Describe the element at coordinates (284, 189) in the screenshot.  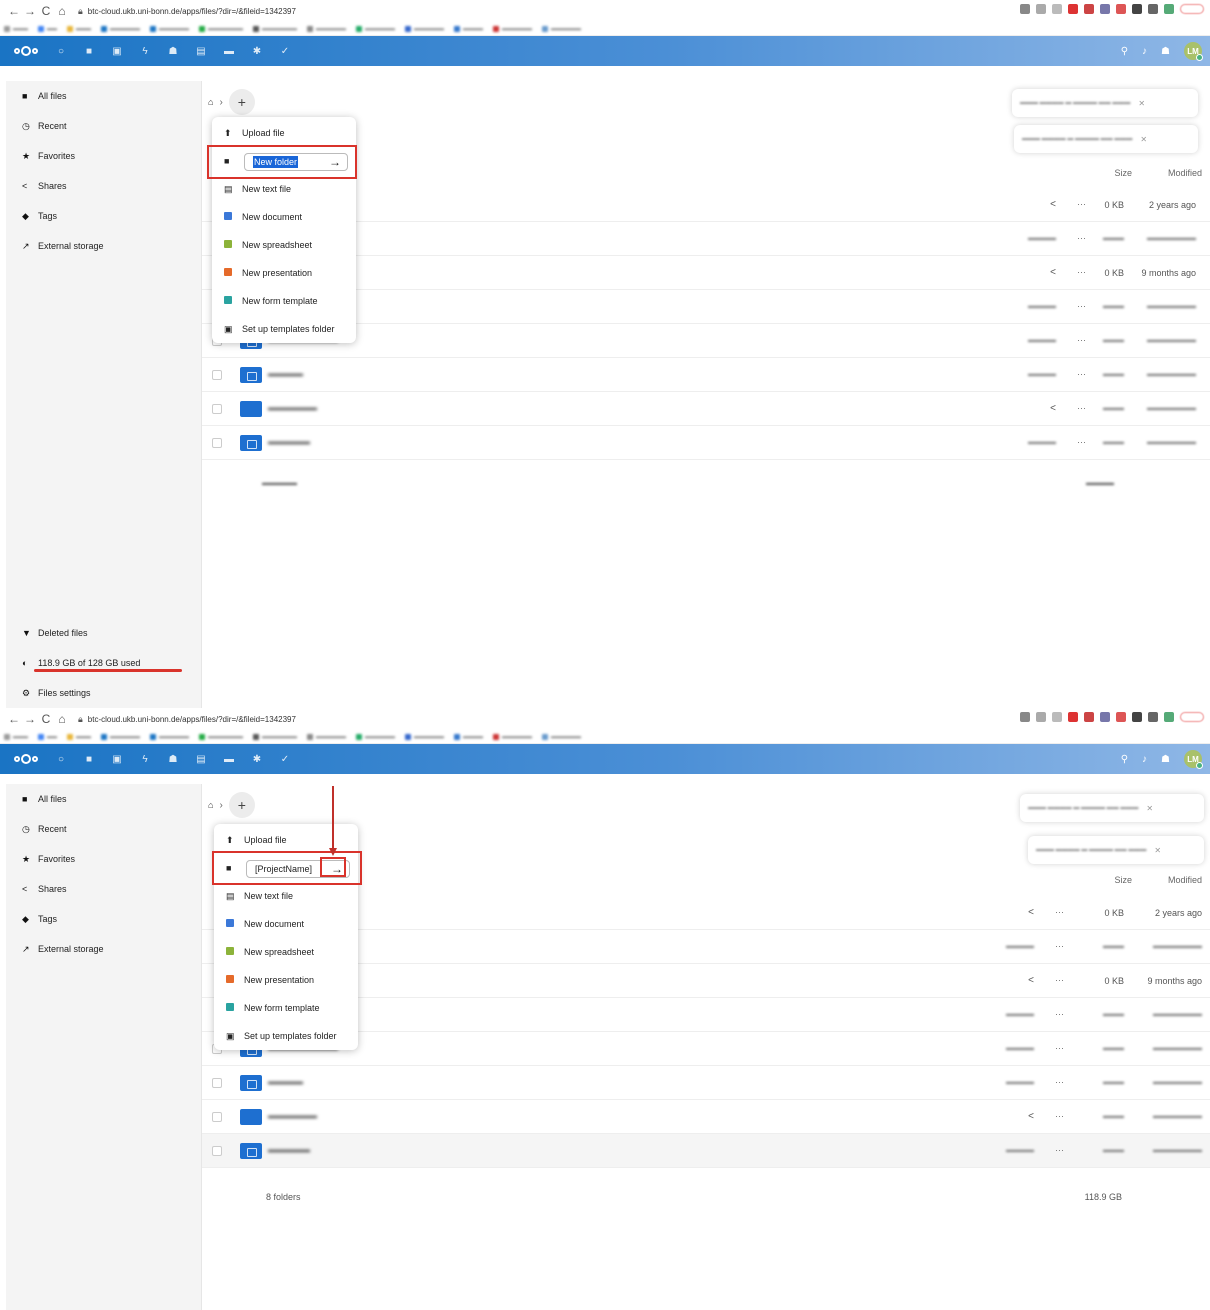
I see `menu-item-new-text-file: ▤ New text file` at that location.